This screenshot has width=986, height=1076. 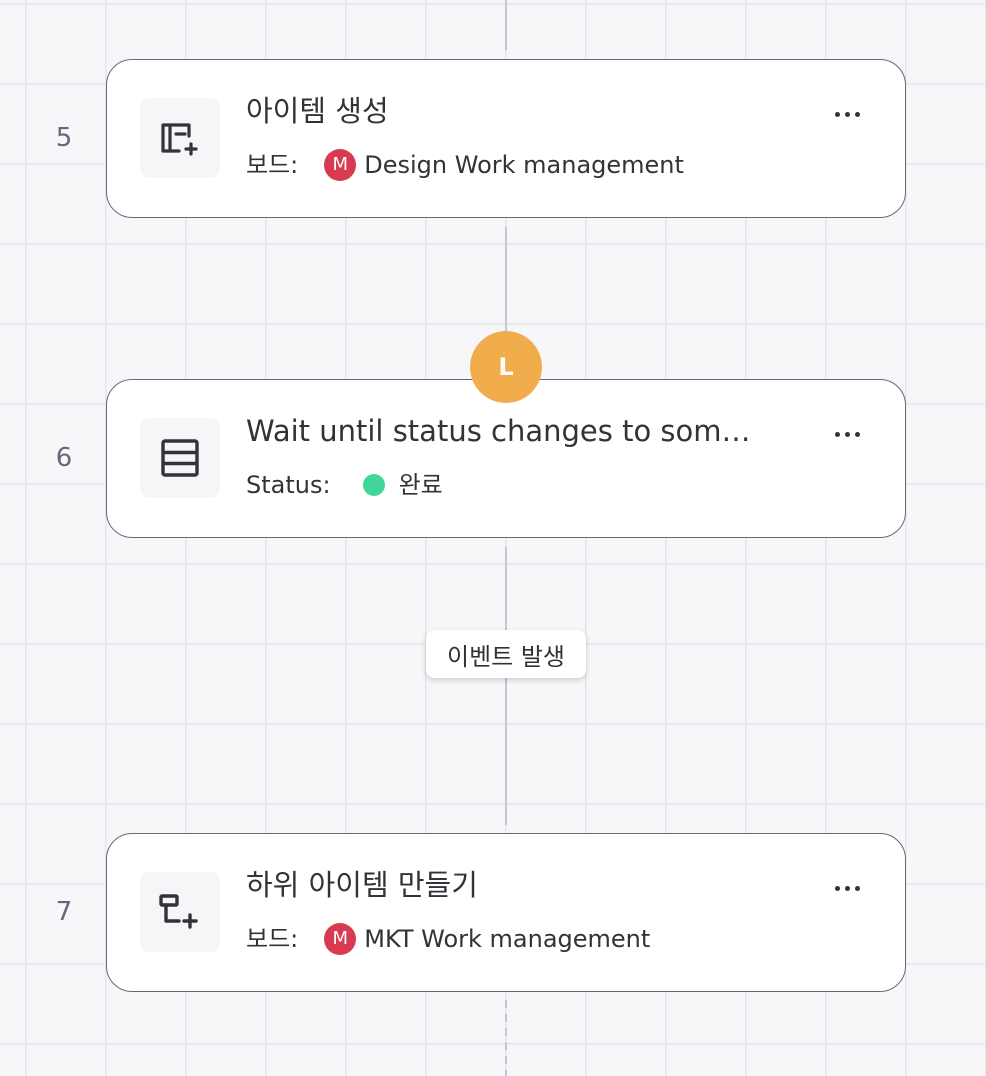 I want to click on create-item-icon, so click(x=180, y=138).